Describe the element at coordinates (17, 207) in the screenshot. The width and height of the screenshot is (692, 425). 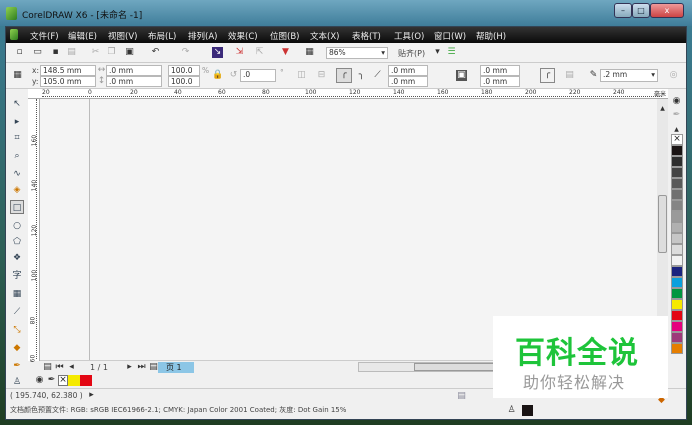
I see `rectangle-tool-icon: □` at that location.